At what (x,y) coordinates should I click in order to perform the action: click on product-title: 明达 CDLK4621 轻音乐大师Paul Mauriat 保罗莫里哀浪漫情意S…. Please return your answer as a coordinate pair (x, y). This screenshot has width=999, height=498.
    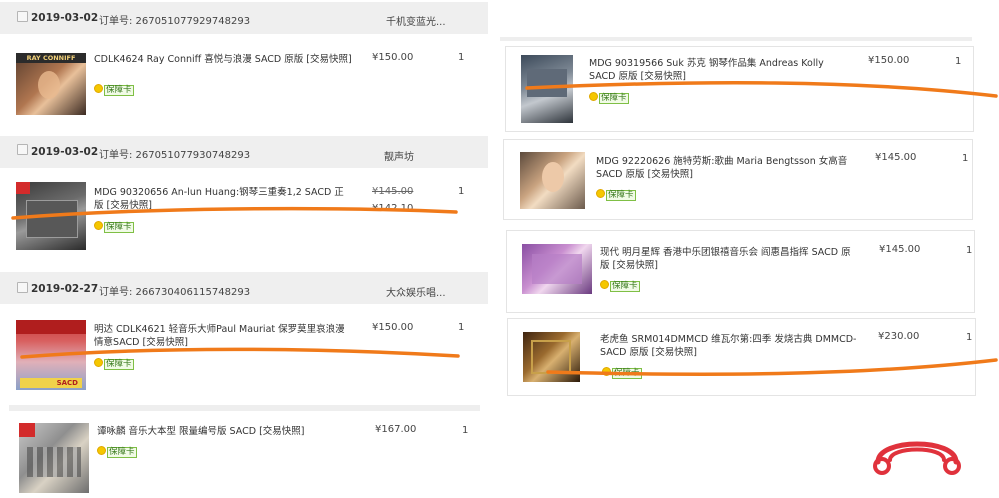
    Looking at the image, I should click on (223, 336).